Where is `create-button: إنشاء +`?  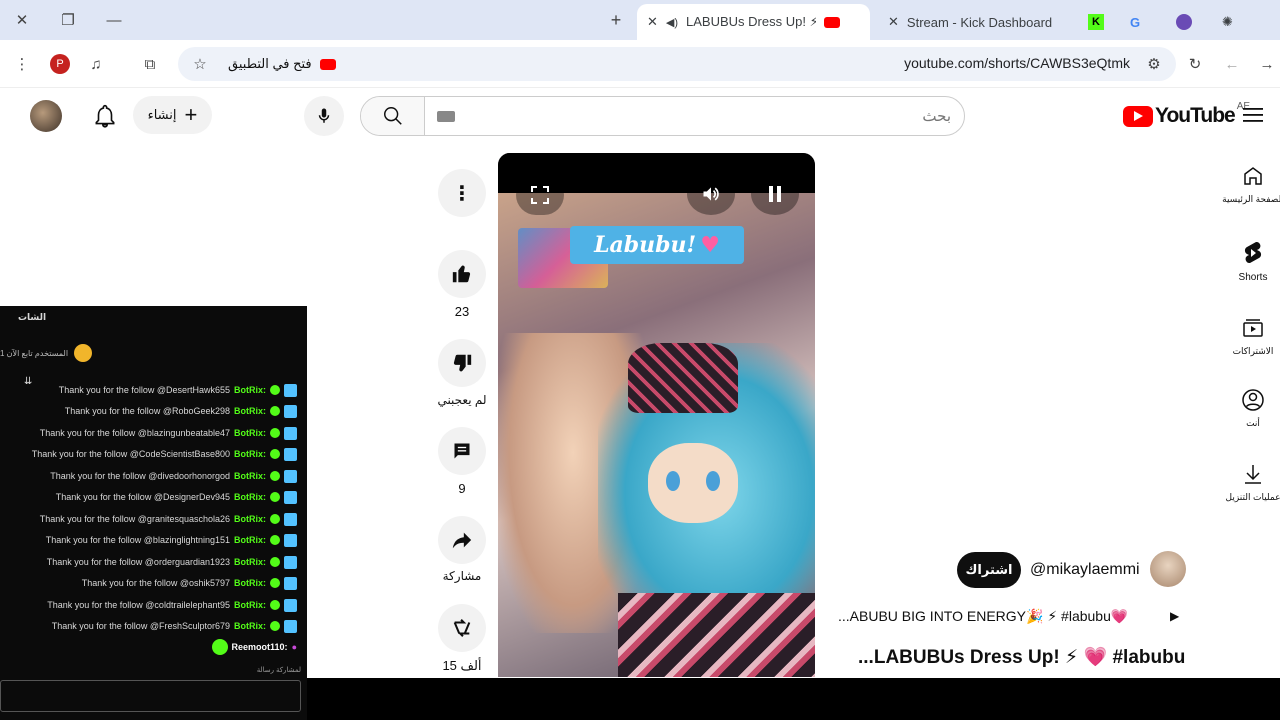
create-button: إنشاء + is located at coordinates (172, 115).